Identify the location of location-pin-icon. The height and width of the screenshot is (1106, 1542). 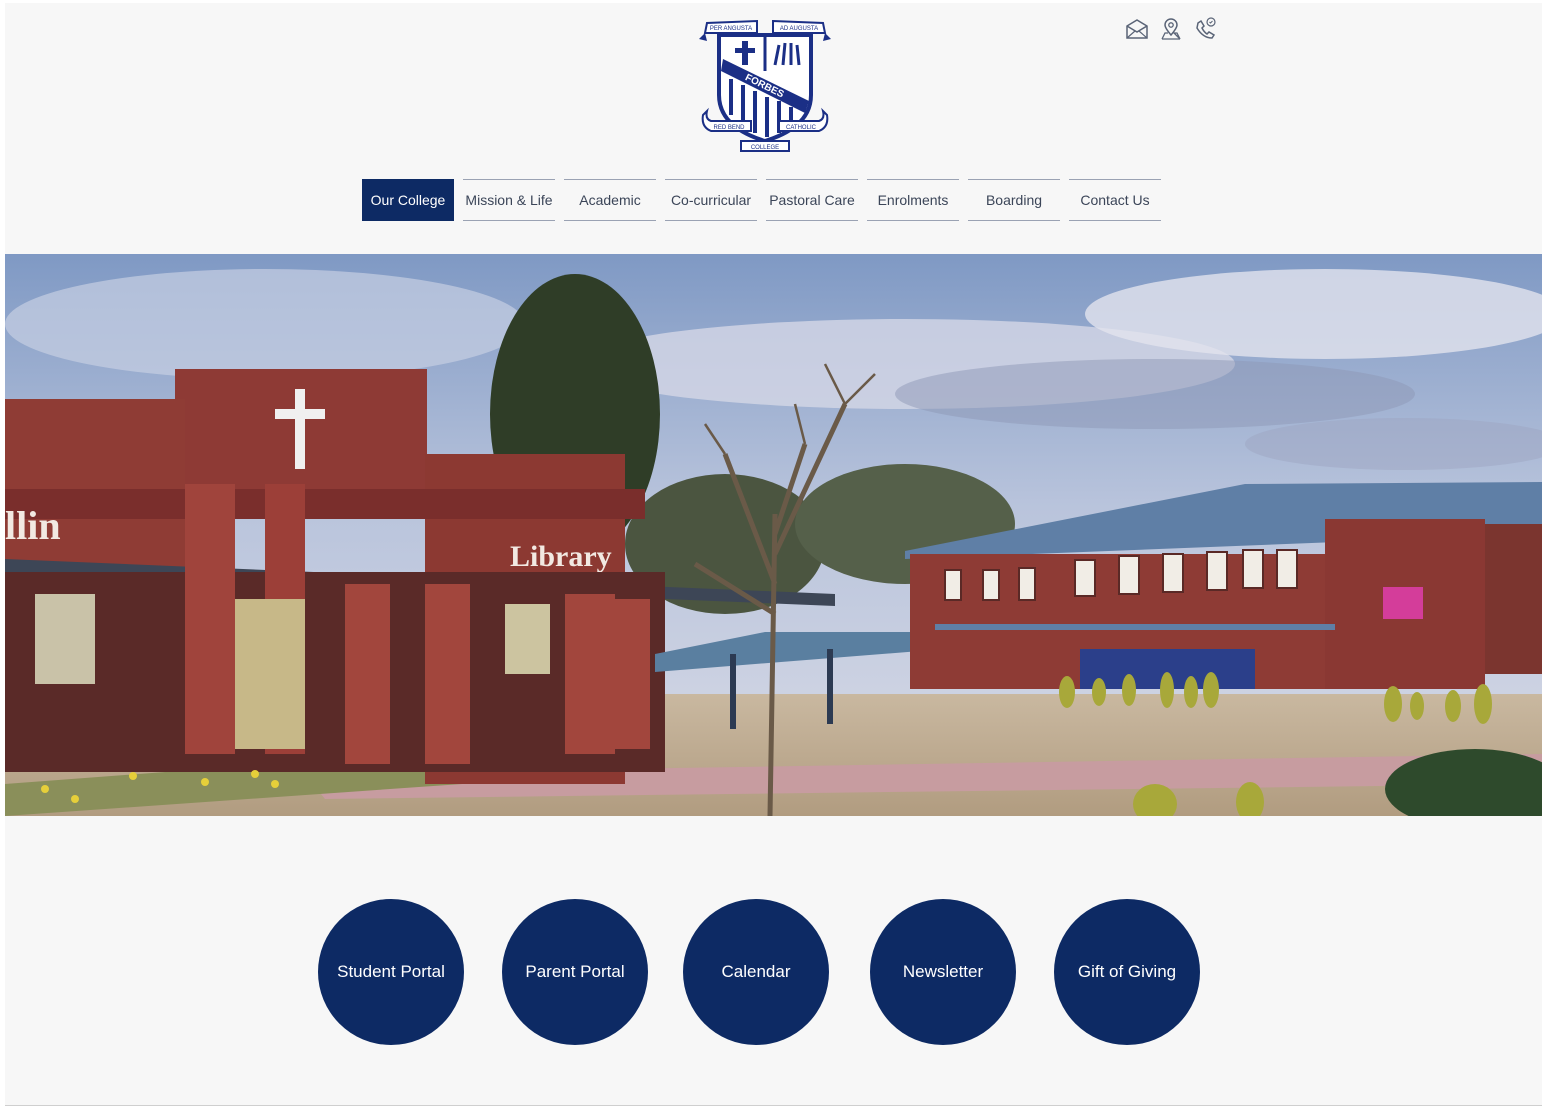
(1171, 29).